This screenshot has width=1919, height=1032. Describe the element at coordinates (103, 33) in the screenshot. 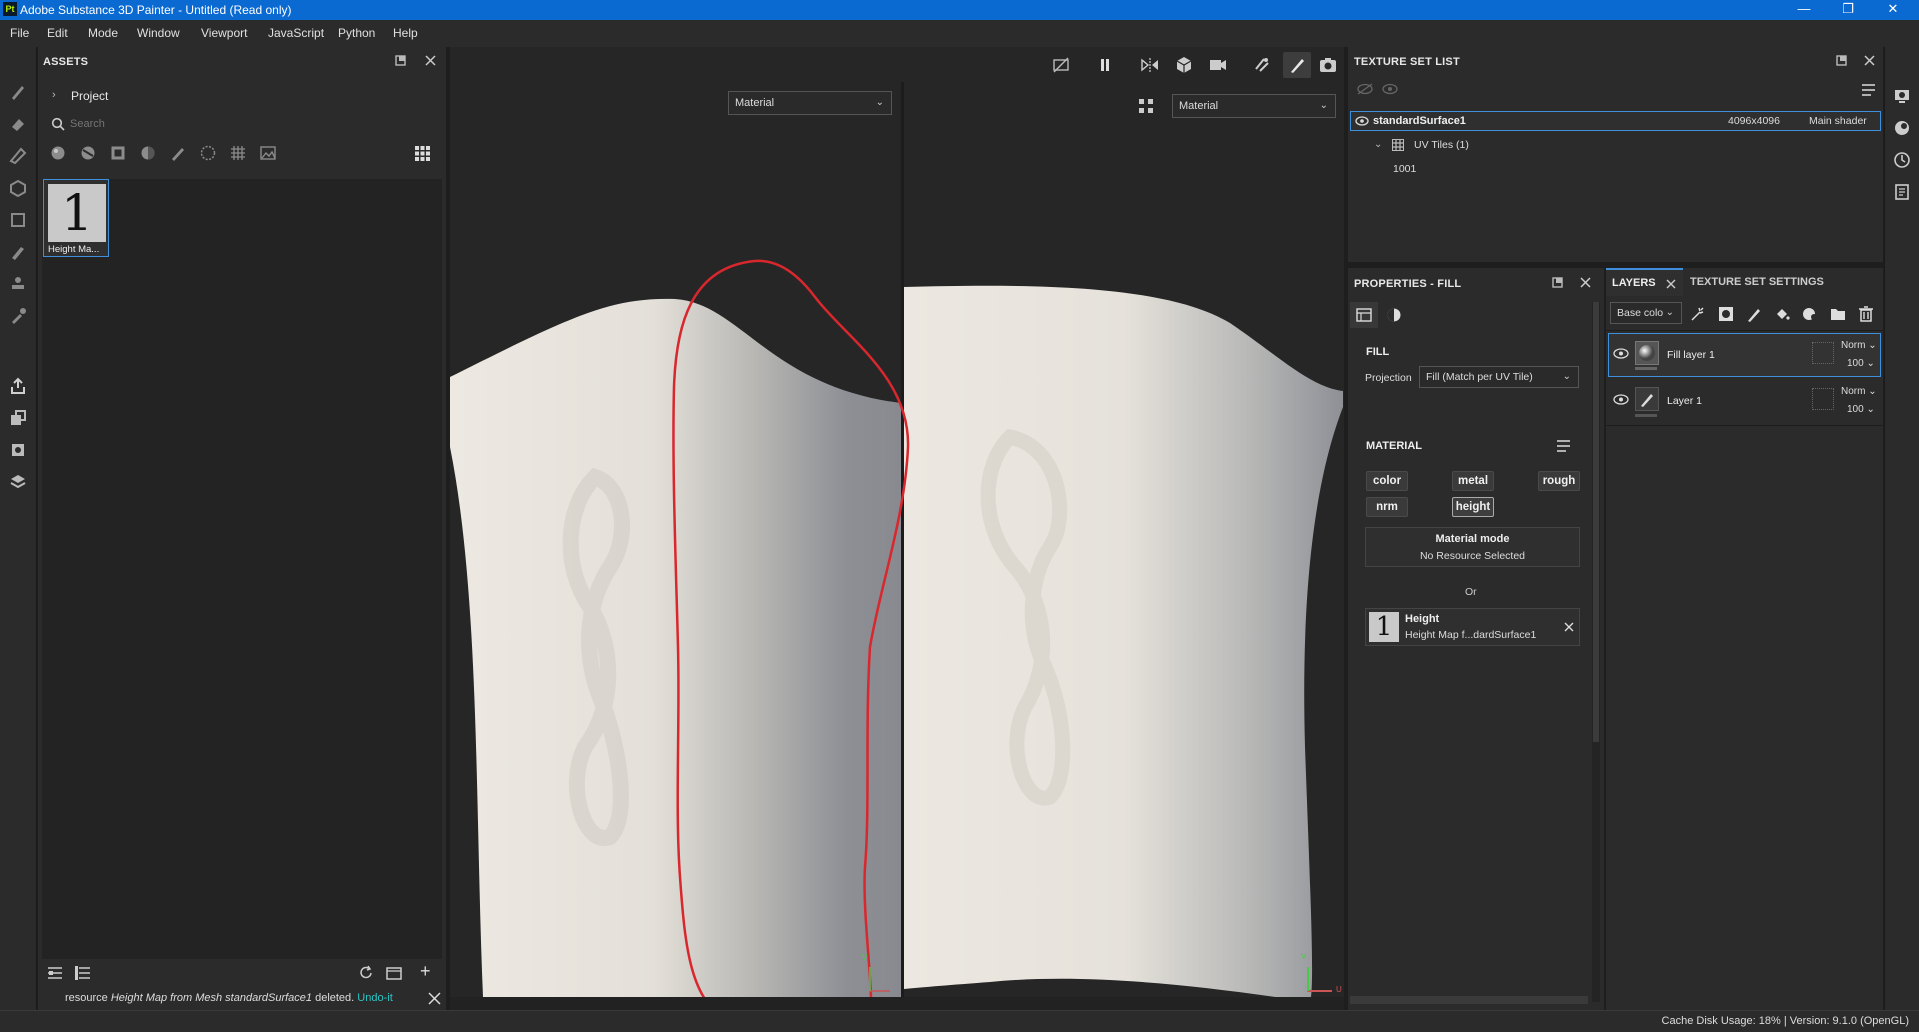

I see `menu-mode: Mode` at that location.